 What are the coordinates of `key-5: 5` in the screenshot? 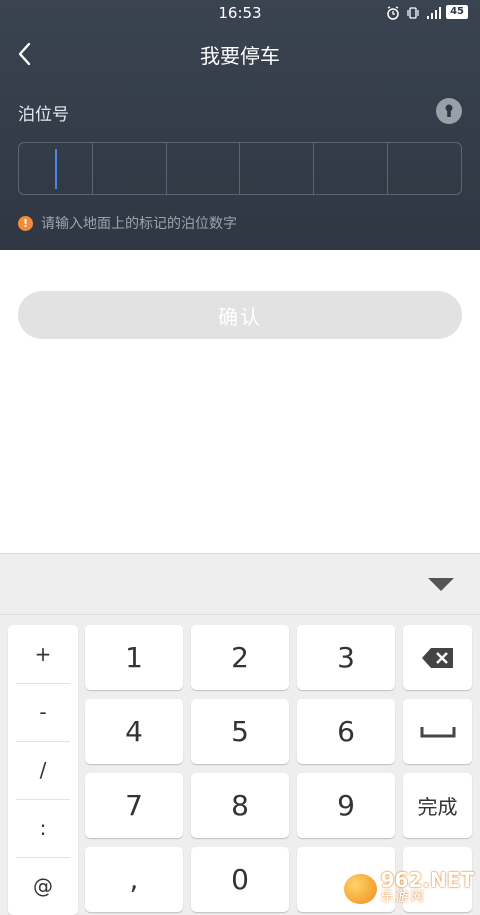 It's located at (240, 731).